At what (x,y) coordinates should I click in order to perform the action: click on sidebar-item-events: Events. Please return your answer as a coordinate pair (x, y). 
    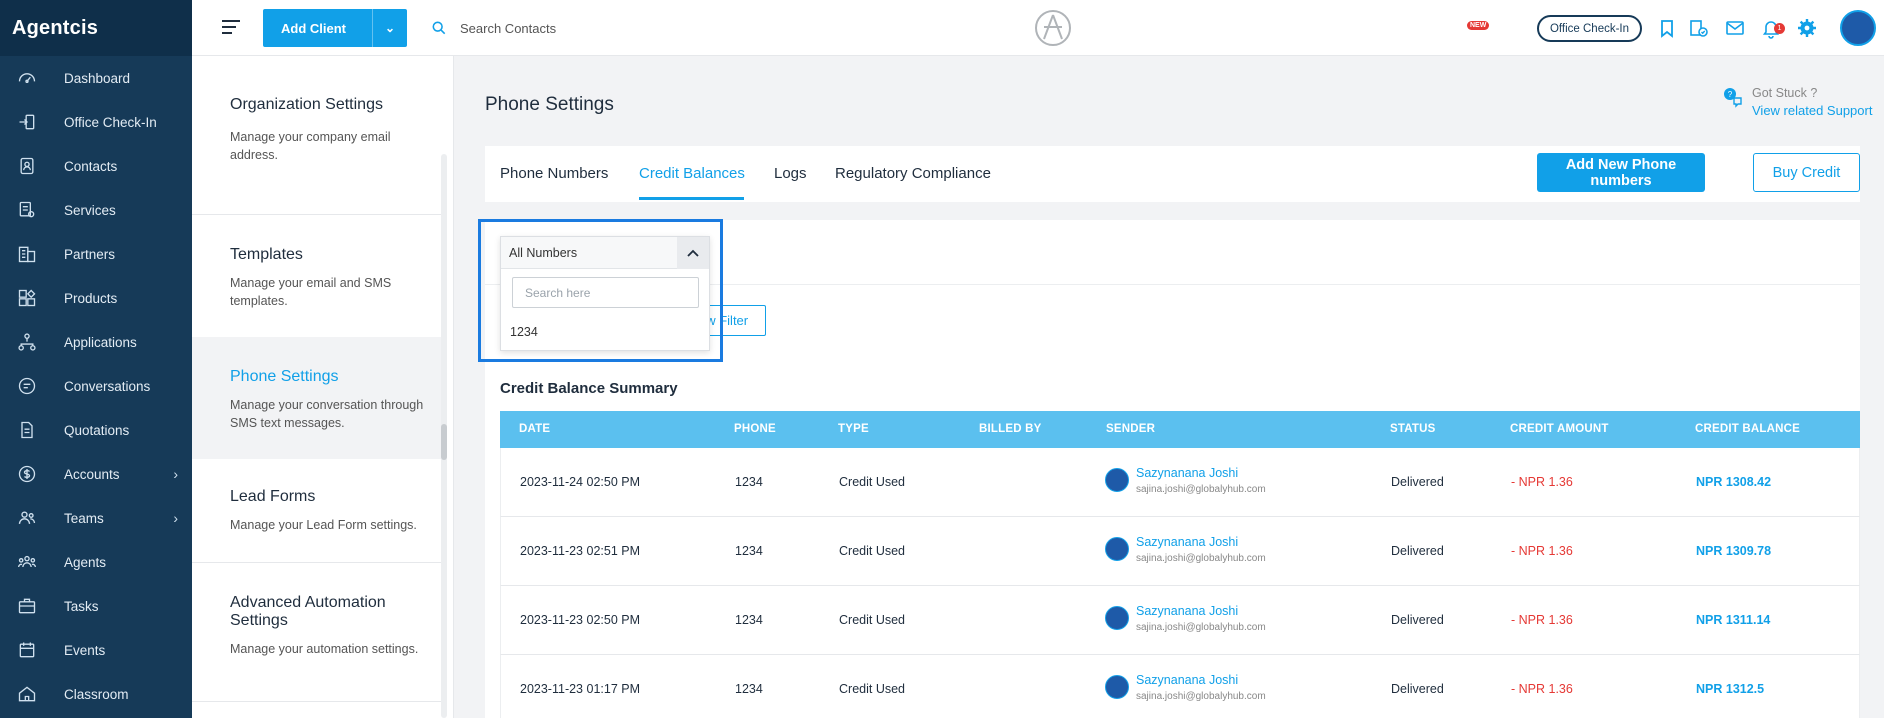
    Looking at the image, I should click on (96, 650).